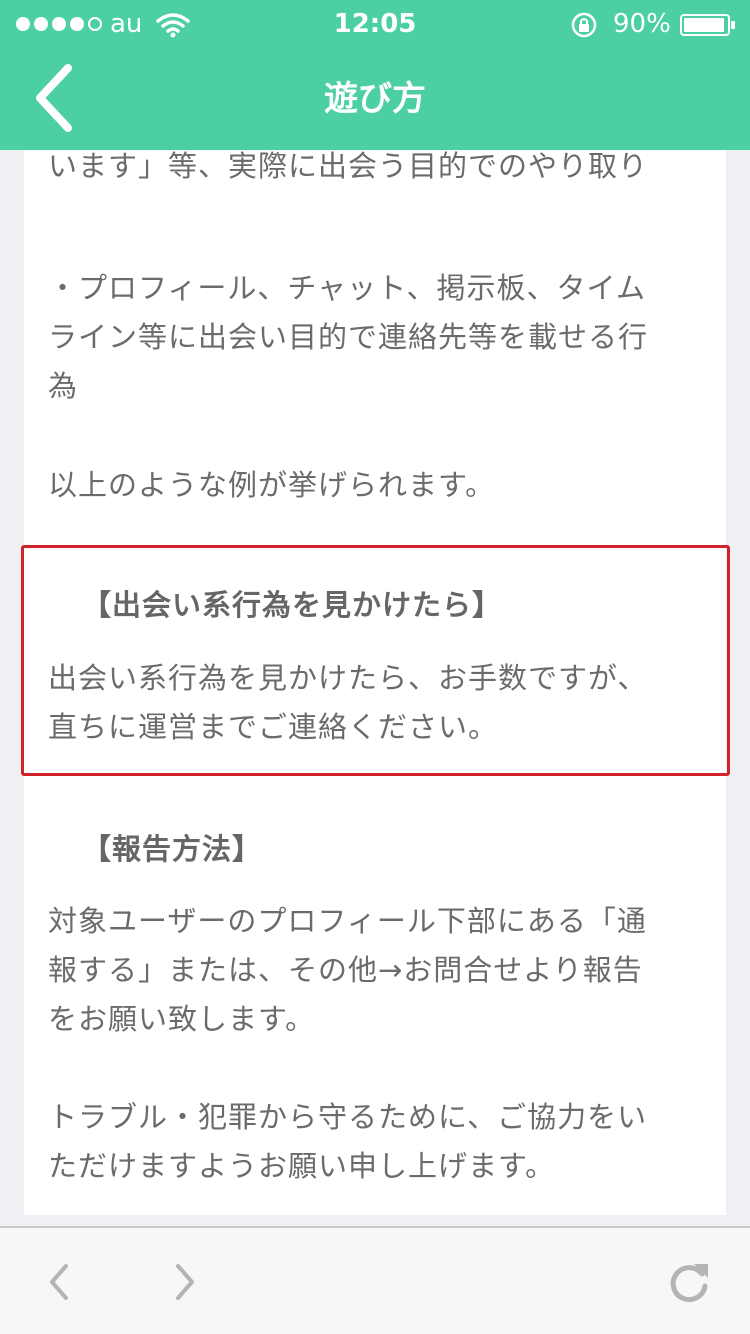 The width and height of the screenshot is (750, 1334). I want to click on page-title: 遊び方, so click(375, 99).